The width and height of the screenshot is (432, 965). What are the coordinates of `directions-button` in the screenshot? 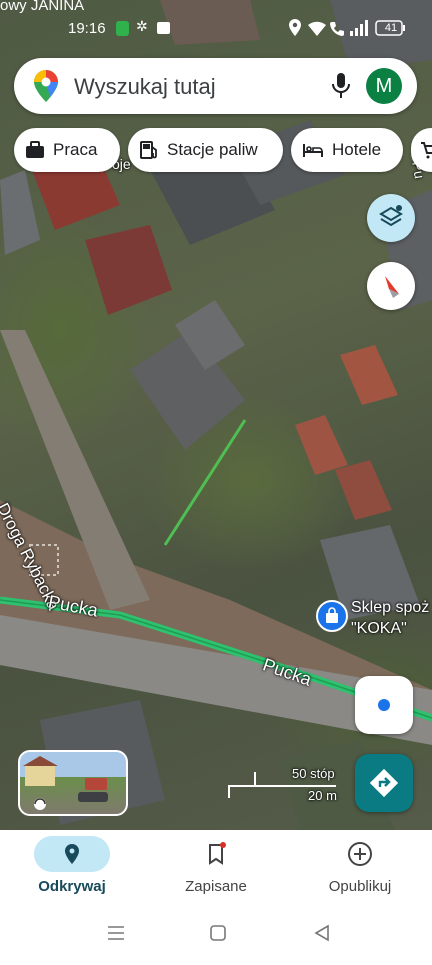 It's located at (384, 783).